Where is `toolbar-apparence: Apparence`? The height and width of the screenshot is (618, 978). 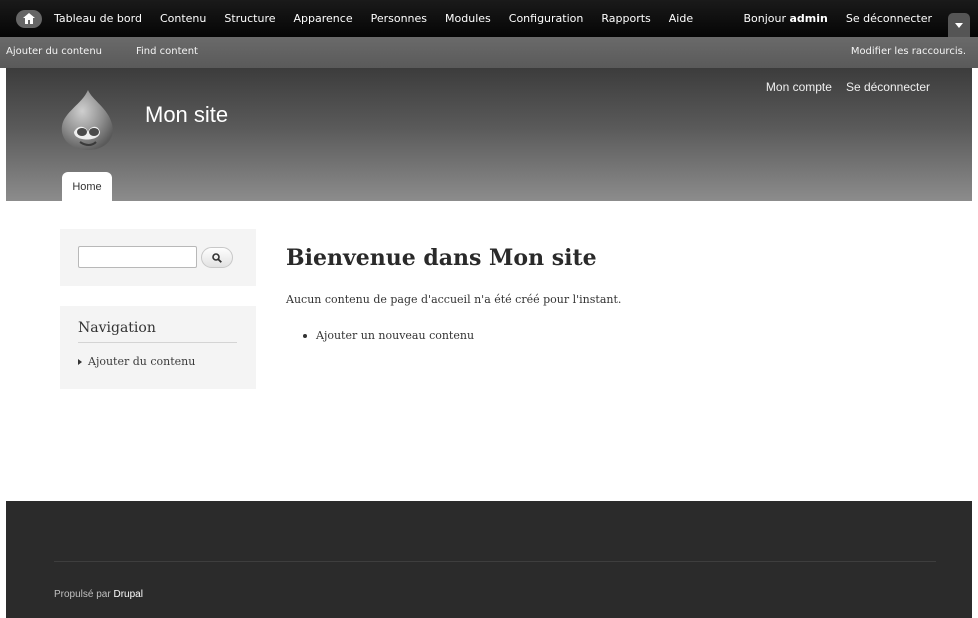
toolbar-apparence: Apparence is located at coordinates (323, 18).